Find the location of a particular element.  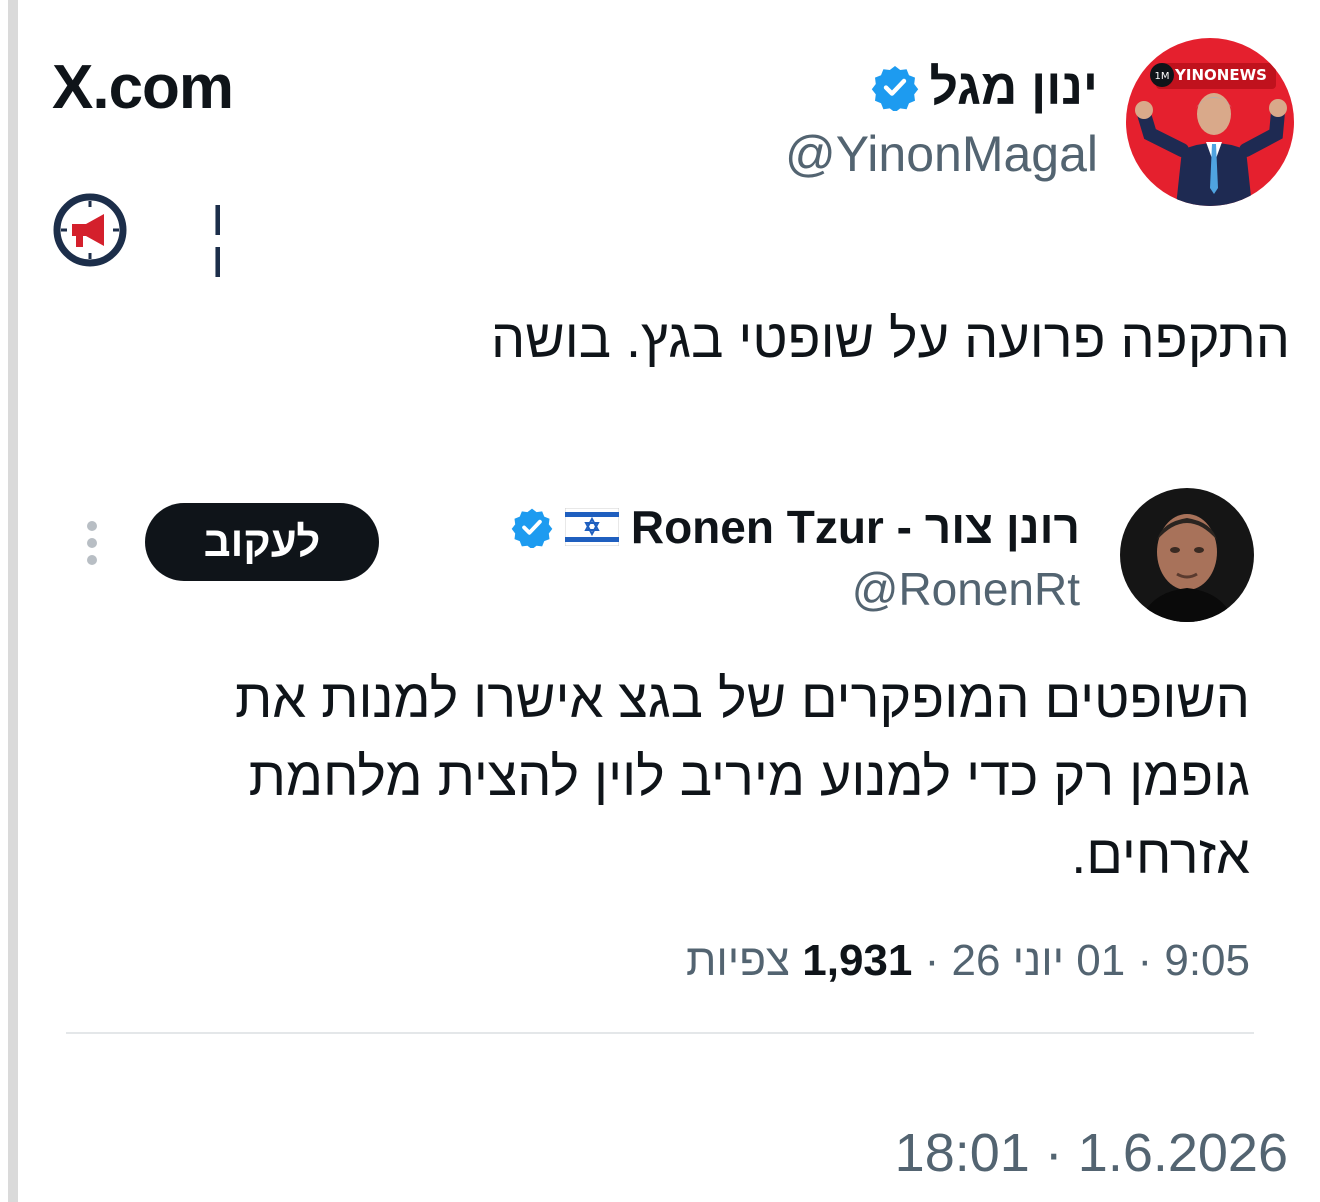

quoted-author-avatar is located at coordinates (1187, 555).